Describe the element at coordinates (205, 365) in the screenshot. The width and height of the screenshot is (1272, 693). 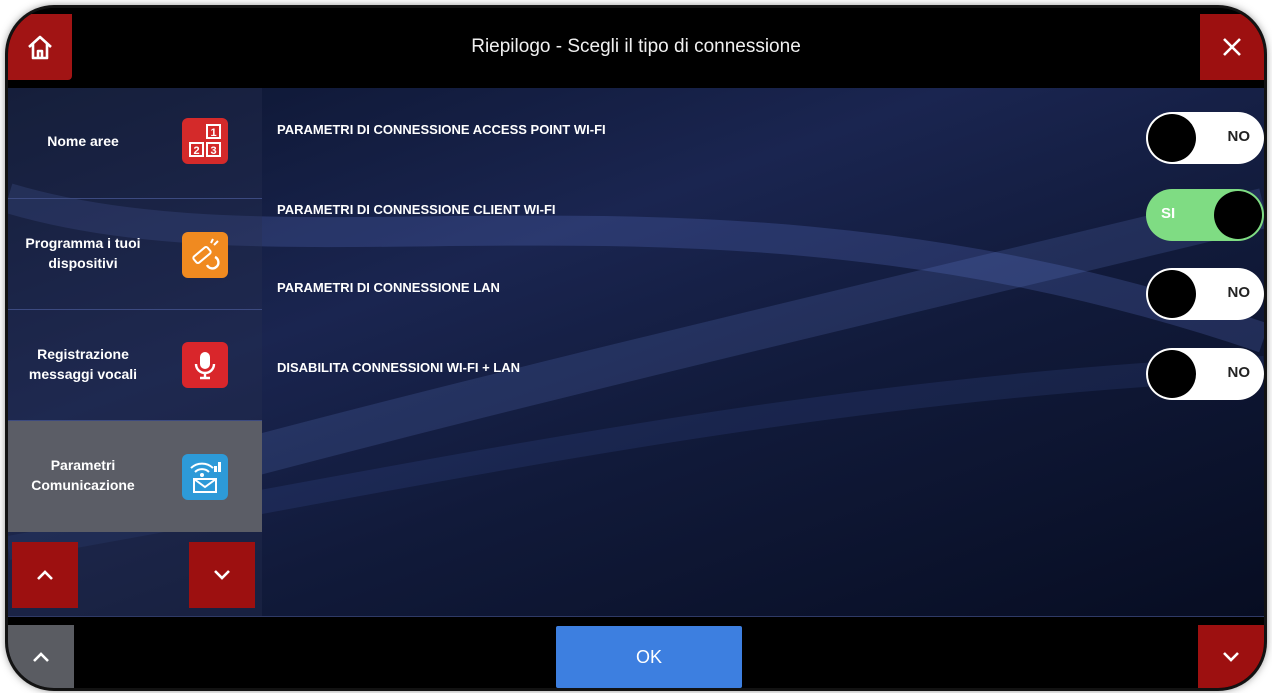
I see `microphone-icon` at that location.